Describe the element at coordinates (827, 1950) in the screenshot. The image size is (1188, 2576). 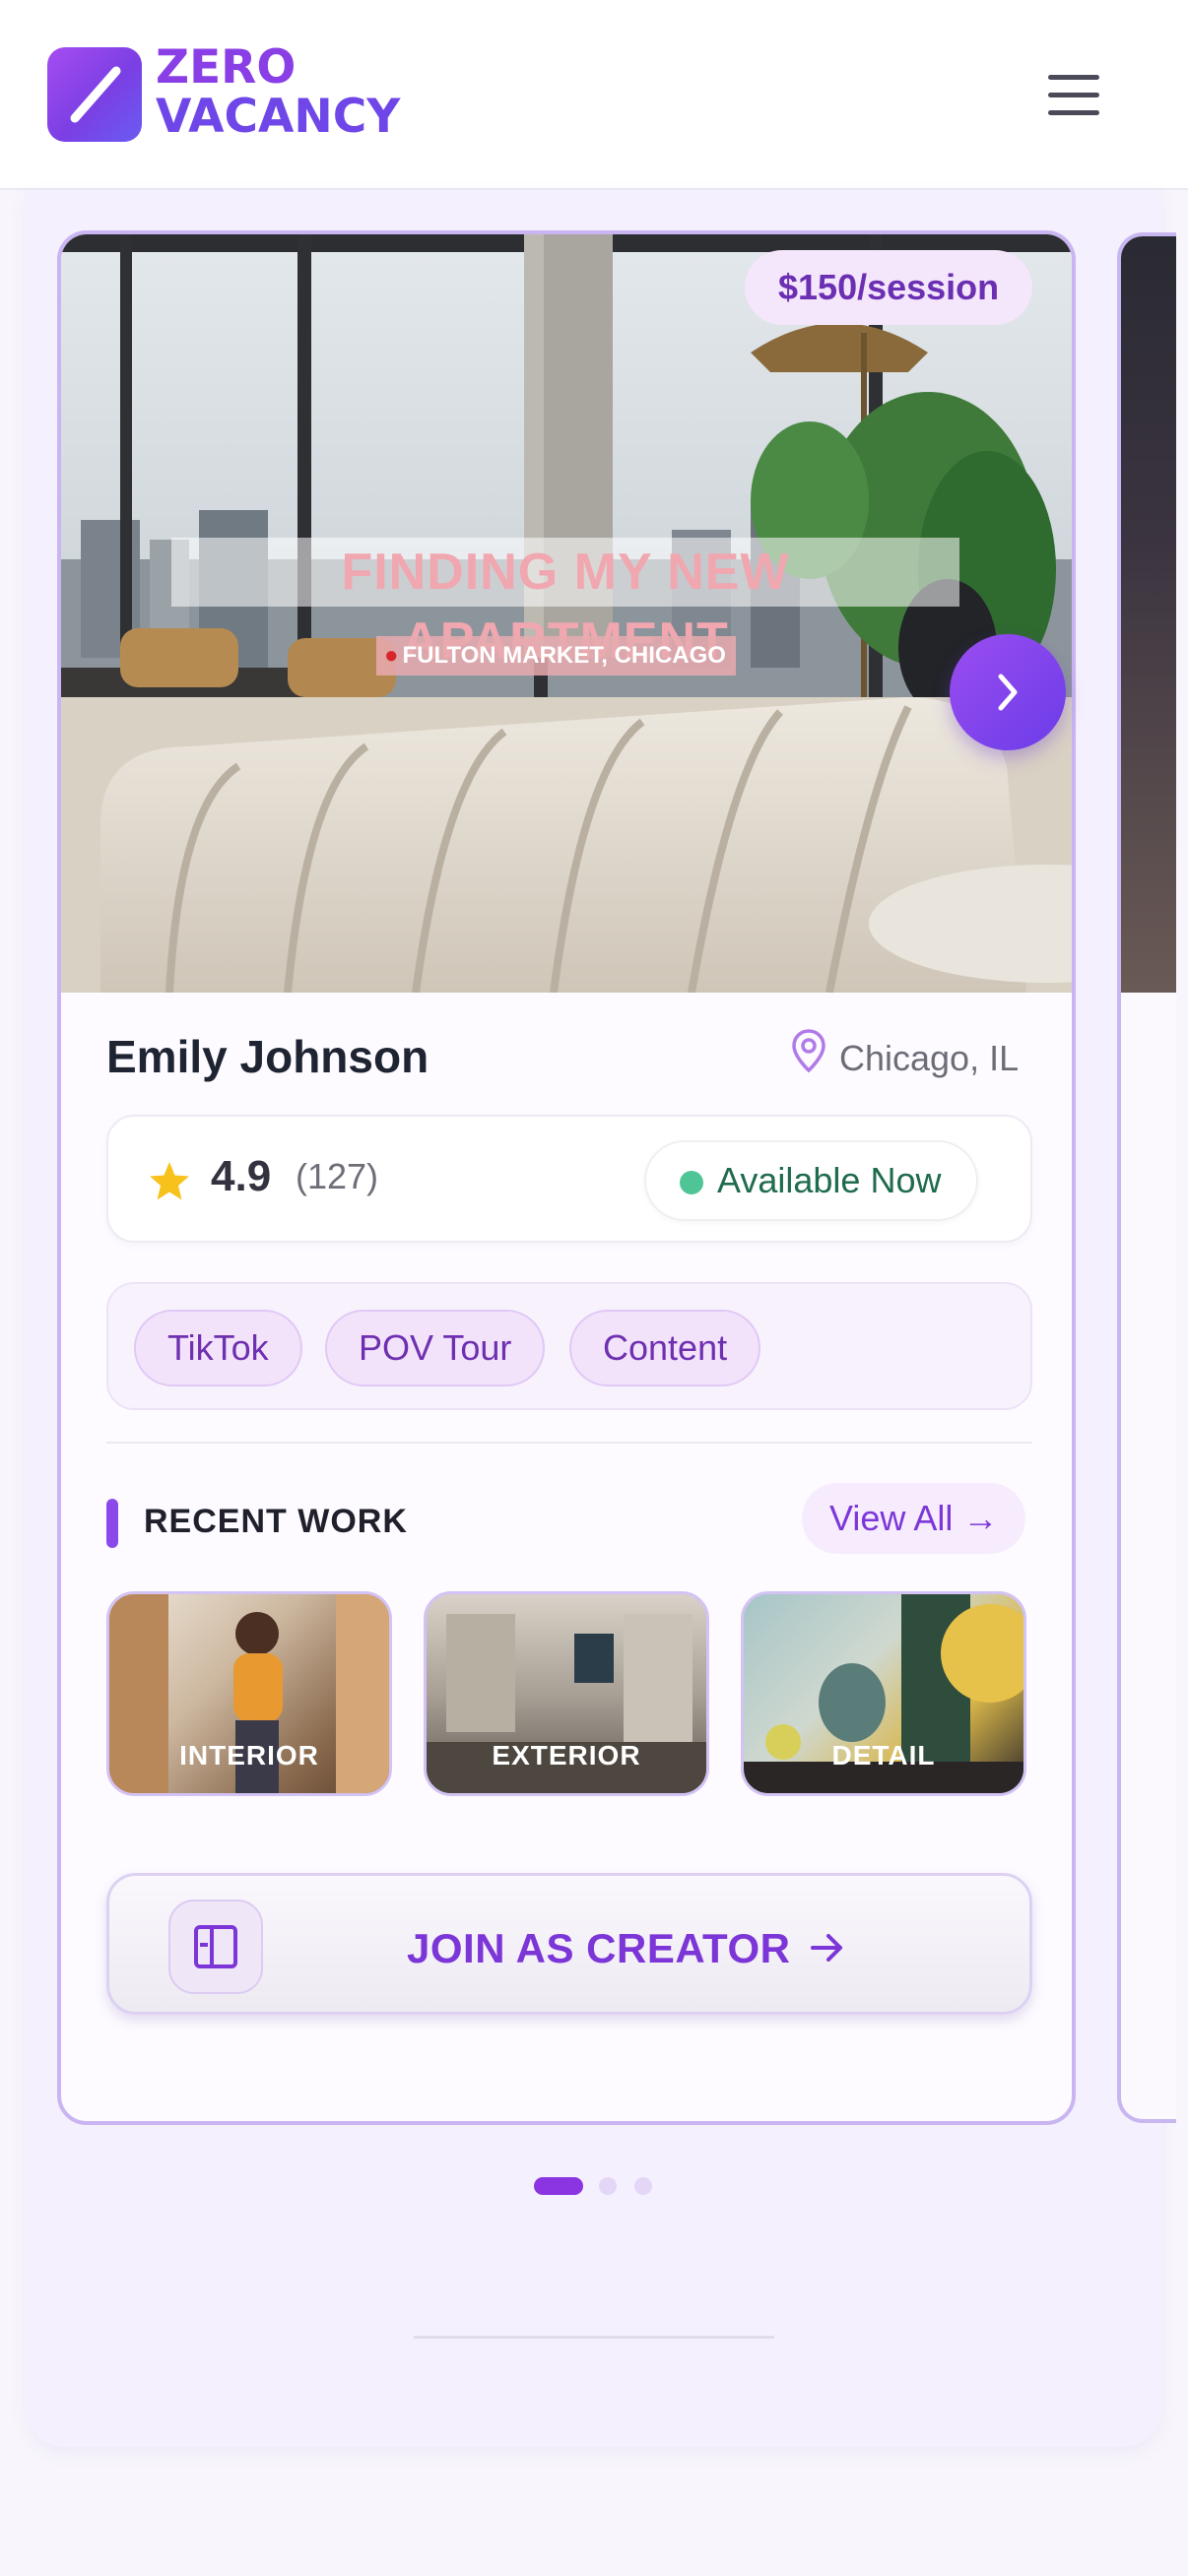
I see `arrow-right-icon` at that location.